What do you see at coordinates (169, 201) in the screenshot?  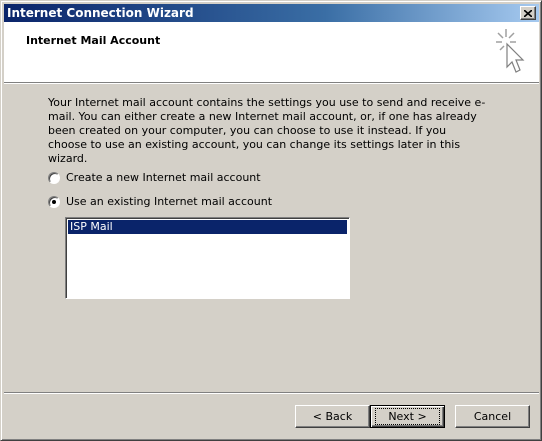 I see `option-label-use-existing: Use an existing Internet mail account` at bounding box center [169, 201].